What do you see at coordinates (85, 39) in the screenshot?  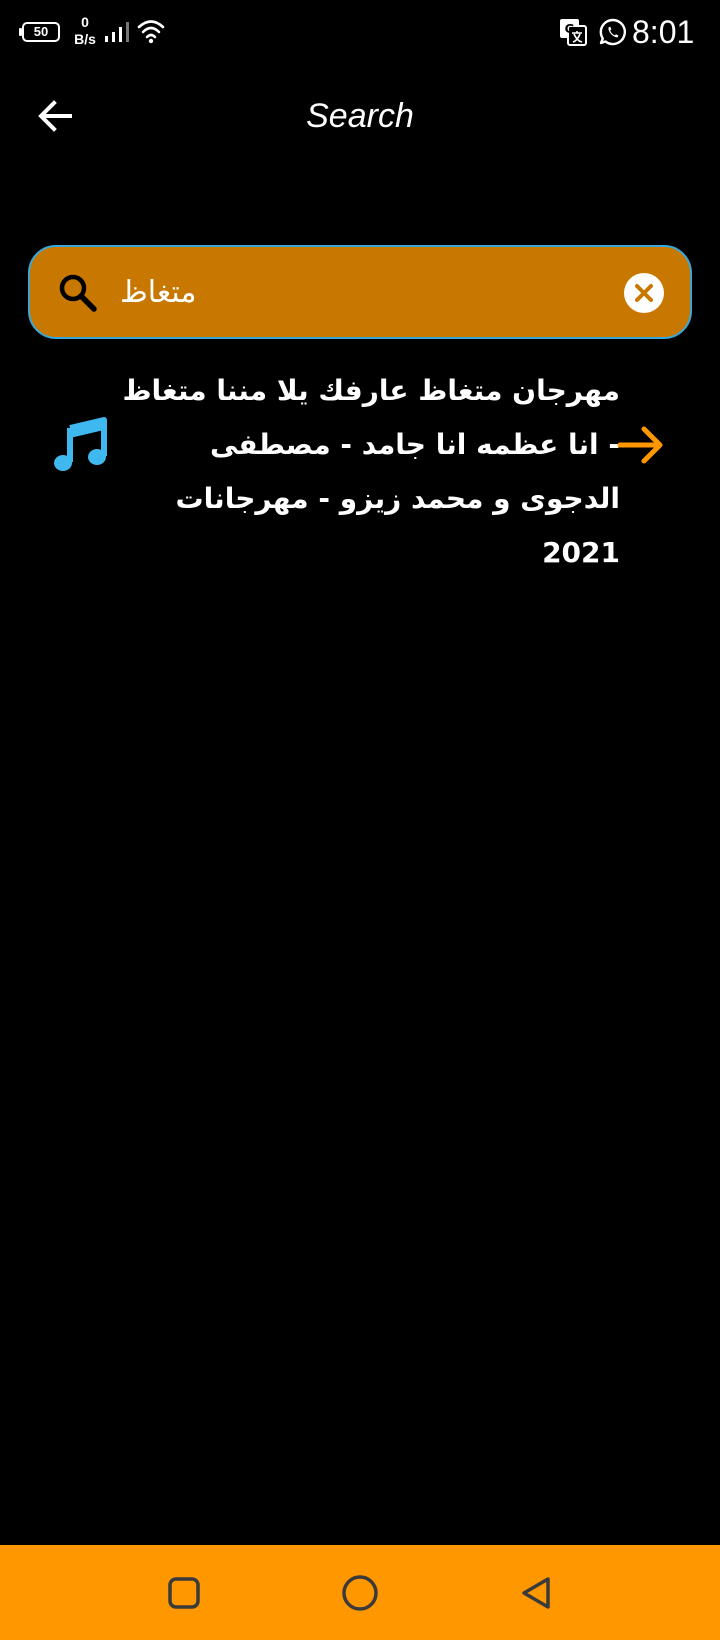 I see `network-speed-unit: B/s` at bounding box center [85, 39].